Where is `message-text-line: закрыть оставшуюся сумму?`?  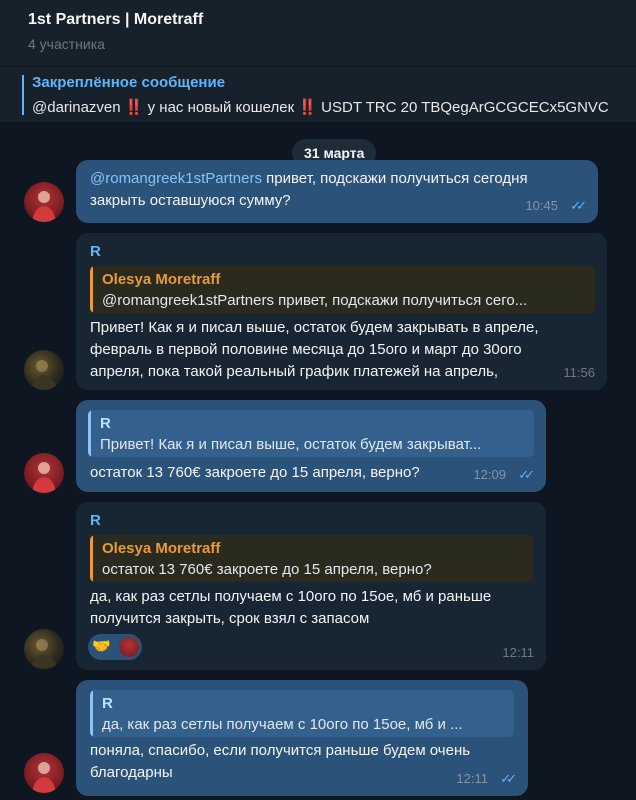
message-text-line: закрыть оставшуюся сумму? is located at coordinates (190, 200).